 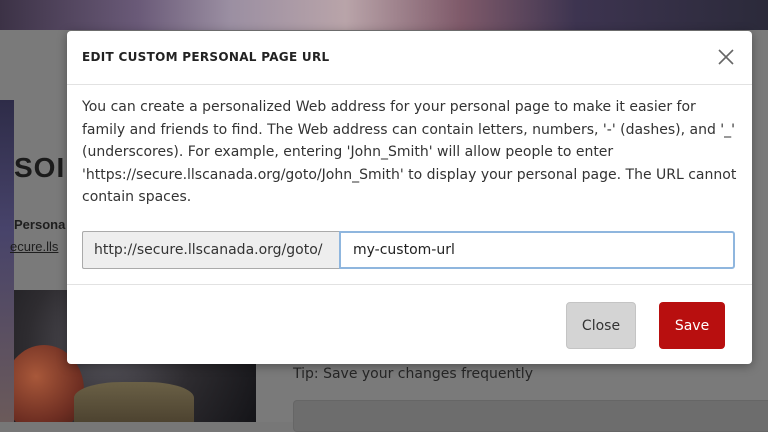 What do you see at coordinates (134, 402) in the screenshot?
I see `horizon-shape` at bounding box center [134, 402].